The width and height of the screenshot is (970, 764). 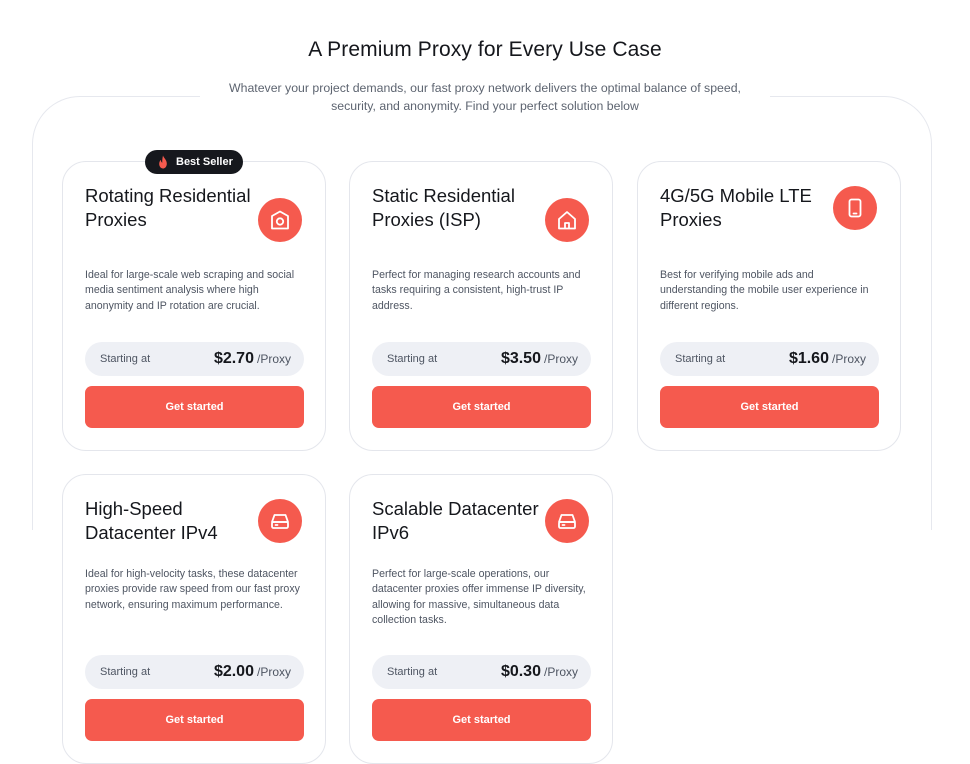 I want to click on price-value: $3.50 /Proxy, so click(x=539, y=359).